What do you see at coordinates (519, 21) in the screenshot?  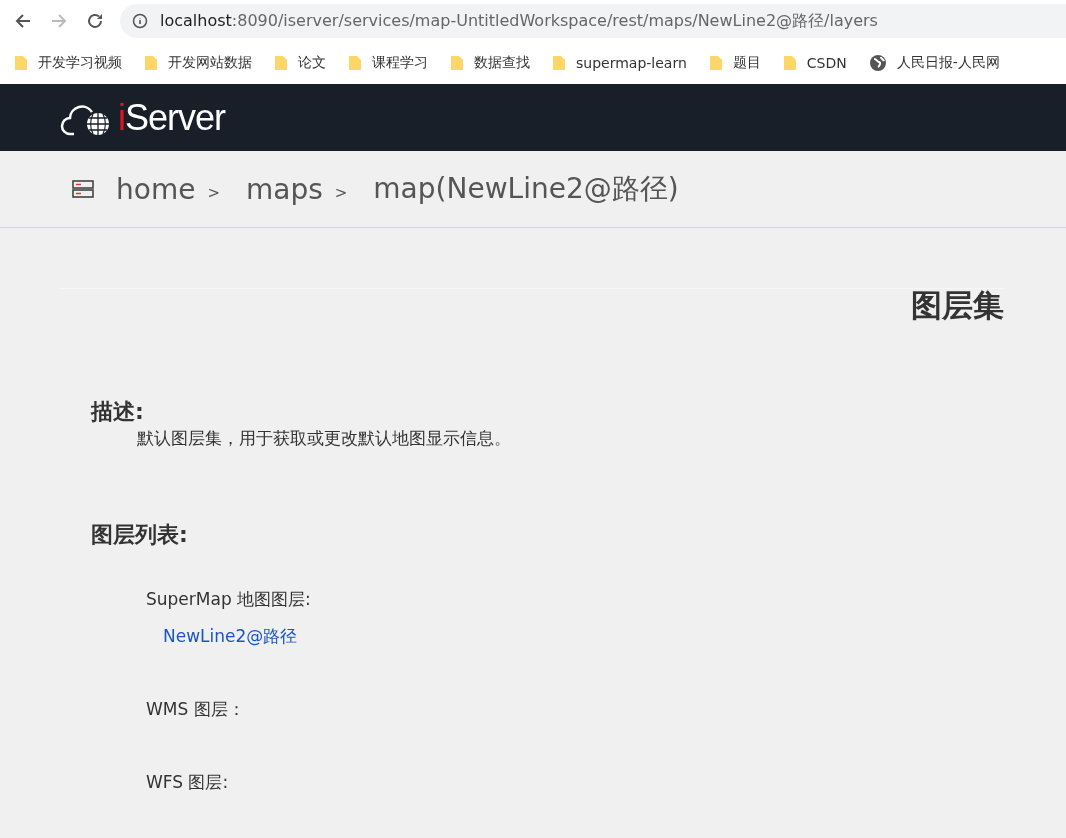 I see `url-text: localhost:8090/iserver/services/map-UntitledWorkspace/rest/maps/NewLine2@路径/layers` at bounding box center [519, 21].